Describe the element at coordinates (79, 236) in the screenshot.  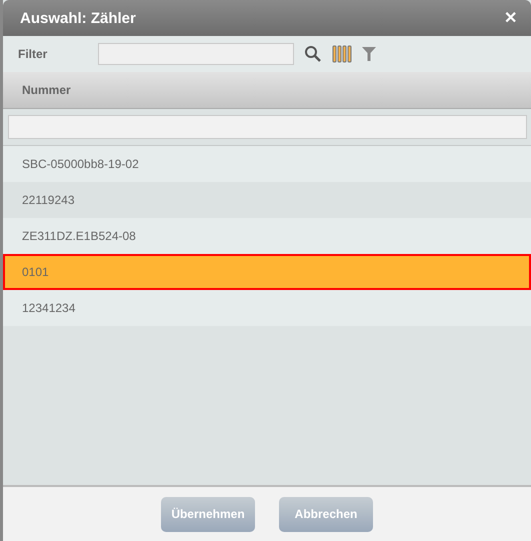
I see `table-cell: ZE311DZ.E1B524-08` at that location.